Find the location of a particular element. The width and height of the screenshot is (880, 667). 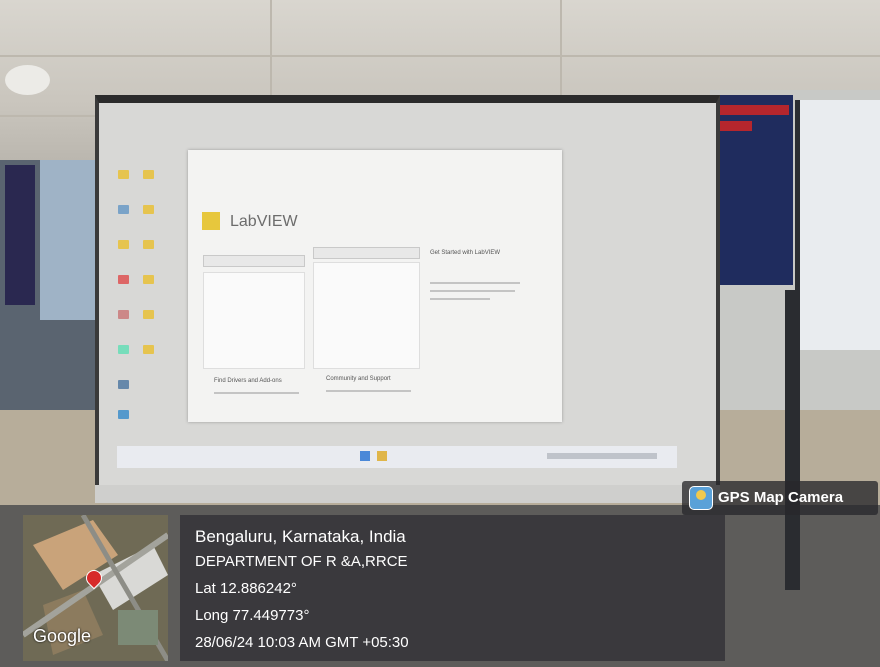

gps-camera-icon is located at coordinates (701, 498).